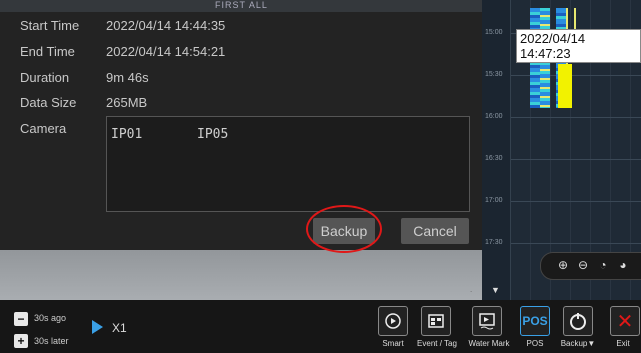 Image resolution: width=641 pixels, height=353 pixels. I want to click on zoom-in-icon: ⊕, so click(563, 265).